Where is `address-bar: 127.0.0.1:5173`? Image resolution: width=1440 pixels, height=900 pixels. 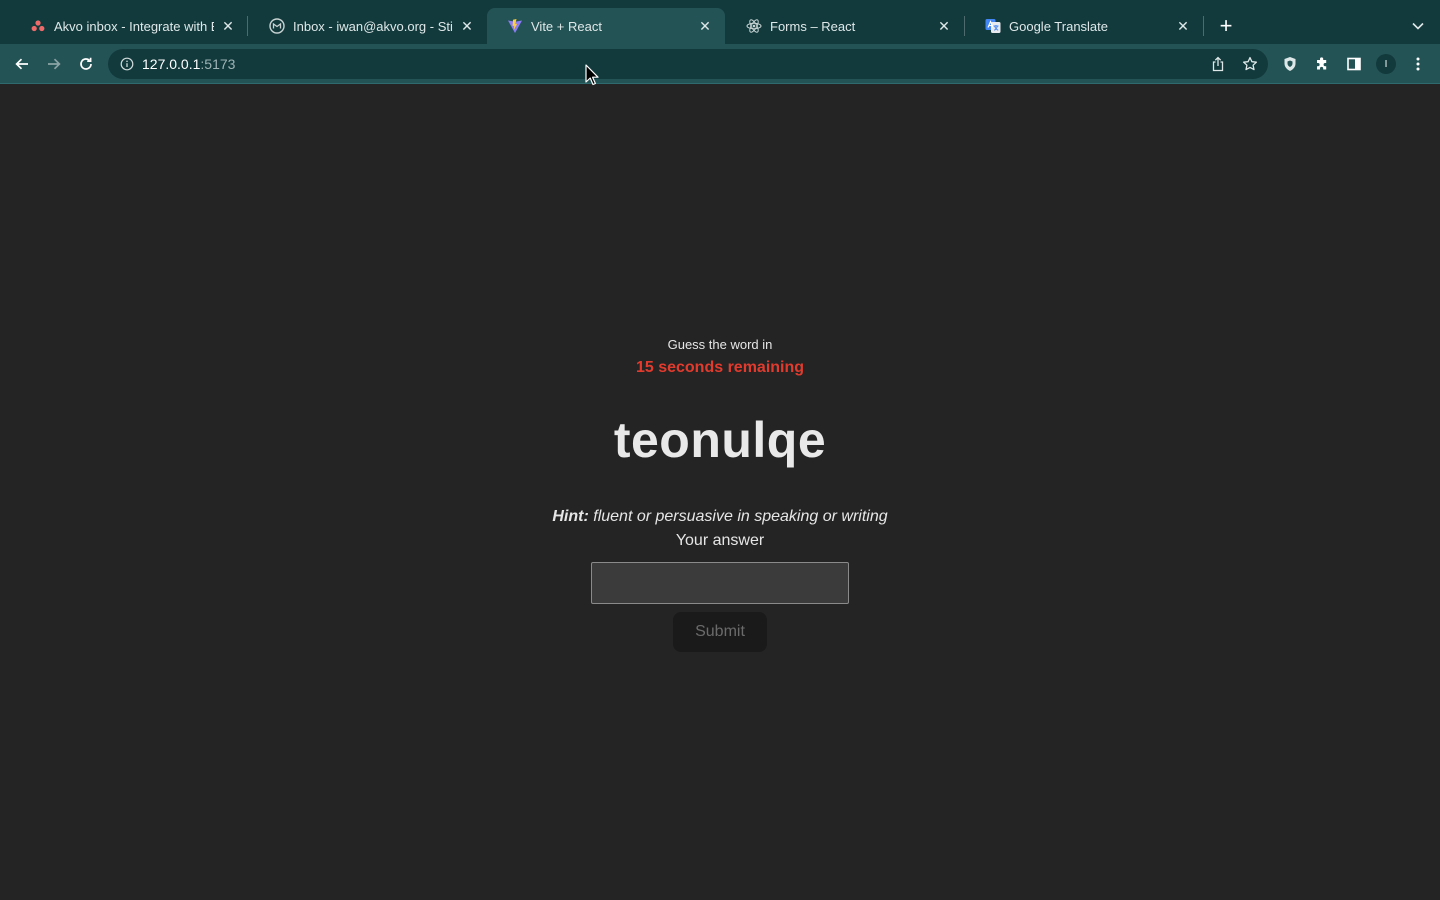
address-bar: 127.0.0.1:5173 is located at coordinates (688, 64).